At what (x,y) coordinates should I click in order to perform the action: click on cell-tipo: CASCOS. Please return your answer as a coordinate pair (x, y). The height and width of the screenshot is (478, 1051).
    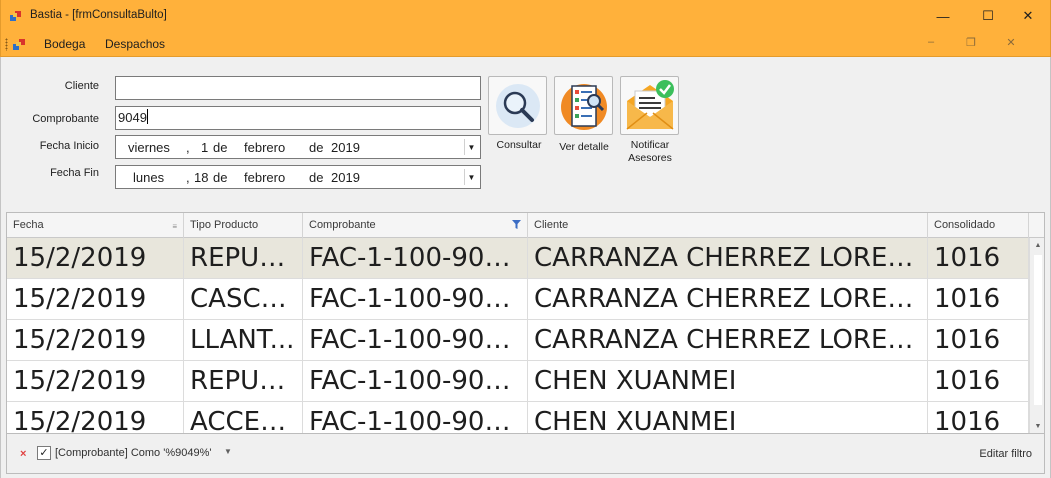
    Looking at the image, I should click on (243, 299).